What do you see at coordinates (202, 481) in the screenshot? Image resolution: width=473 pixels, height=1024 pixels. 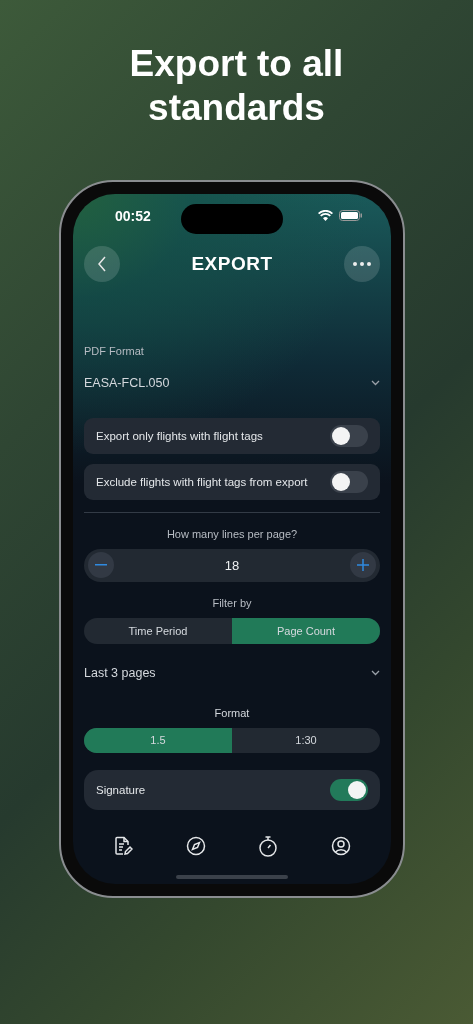 I see `toggle-label: Exclude flights with flight tags from export` at bounding box center [202, 481].